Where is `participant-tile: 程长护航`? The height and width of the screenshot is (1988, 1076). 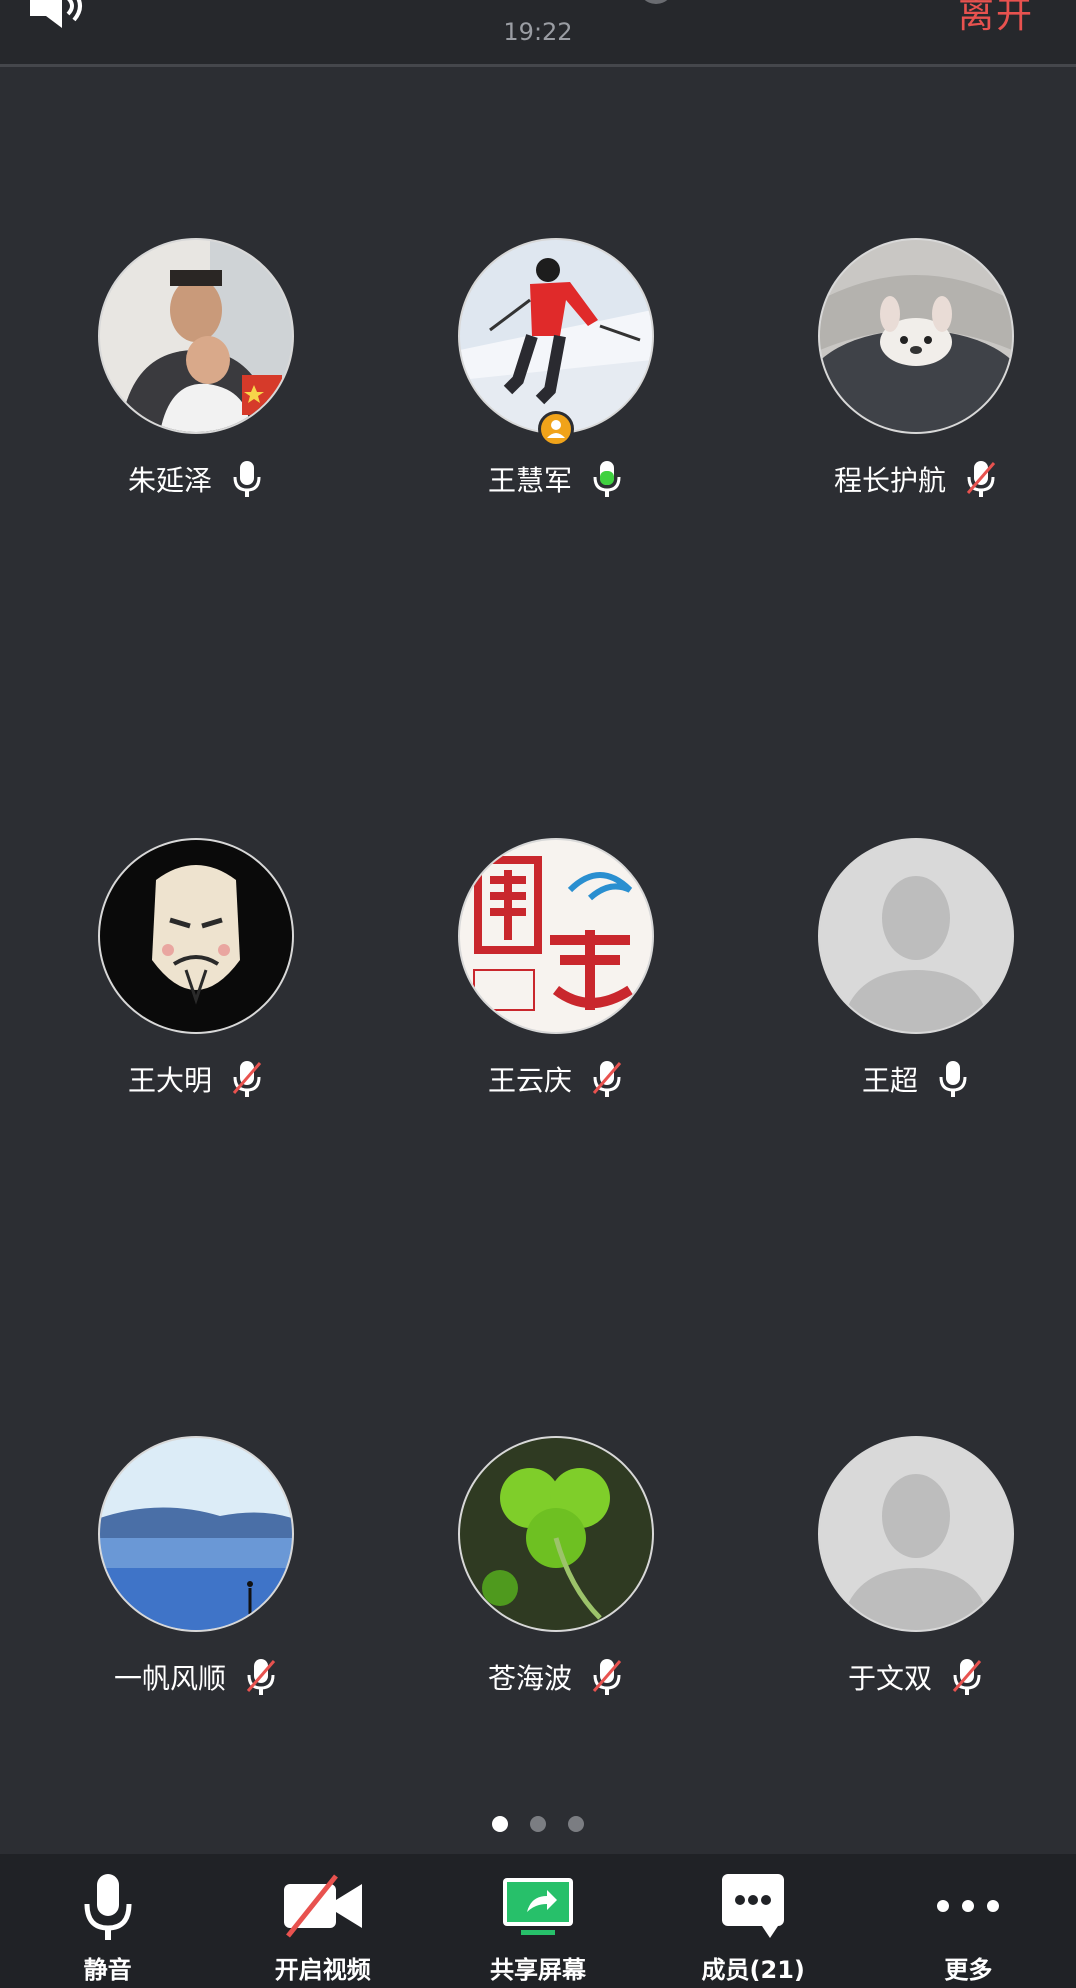 participant-tile: 程长护航 is located at coordinates (898, 390).